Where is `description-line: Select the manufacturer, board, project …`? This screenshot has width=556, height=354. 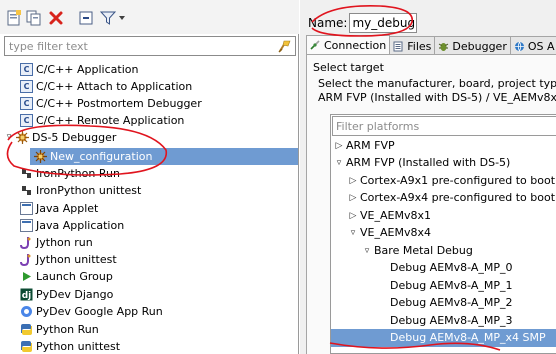 description-line: Select the manufacturer, board, project … is located at coordinates (437, 83).